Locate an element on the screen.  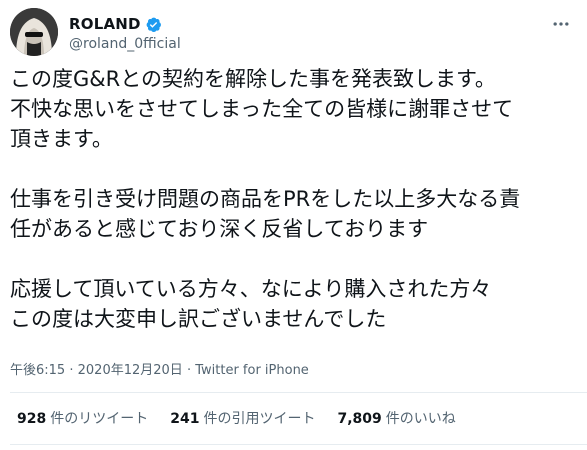
author-info: ROLAND @roland_0fficial is located at coordinates (125, 33).